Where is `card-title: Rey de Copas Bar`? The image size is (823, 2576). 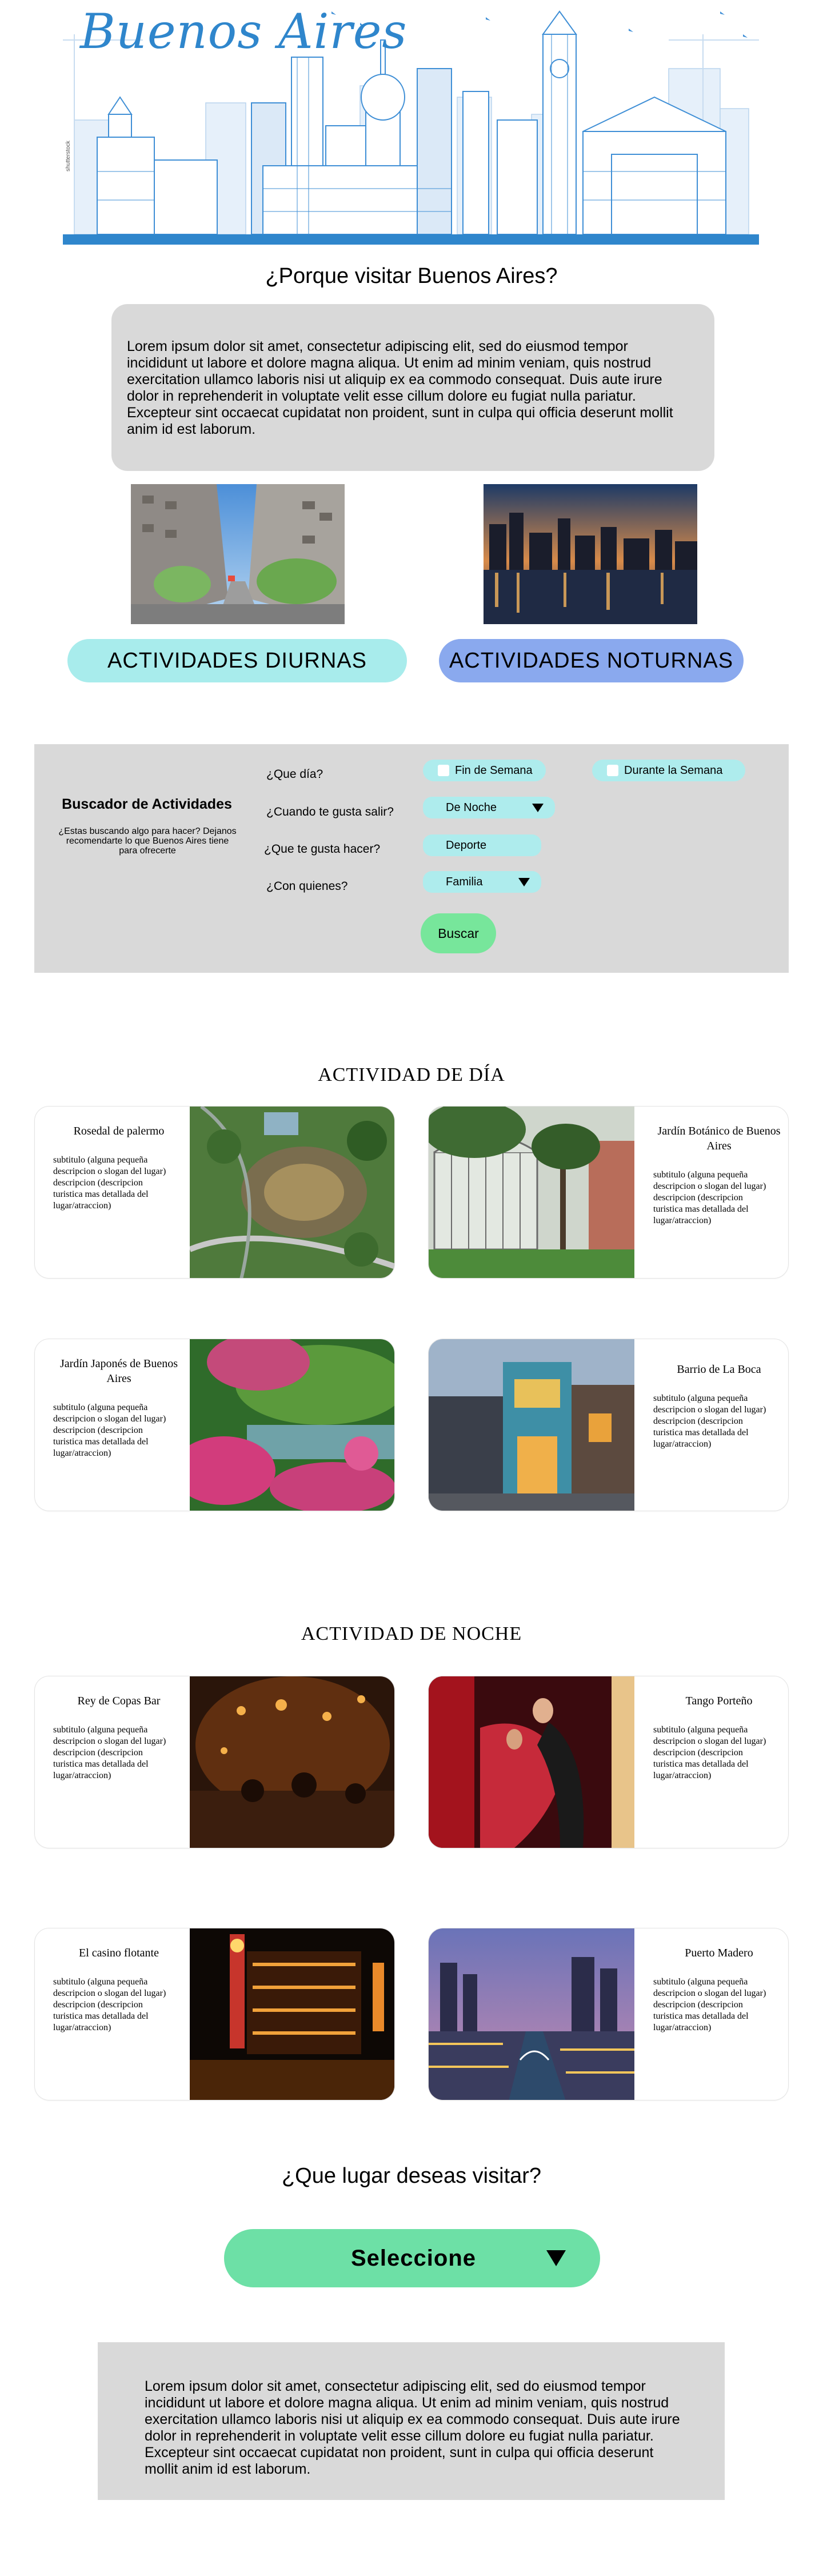
card-title: Rey de Copas Bar is located at coordinates (119, 1701).